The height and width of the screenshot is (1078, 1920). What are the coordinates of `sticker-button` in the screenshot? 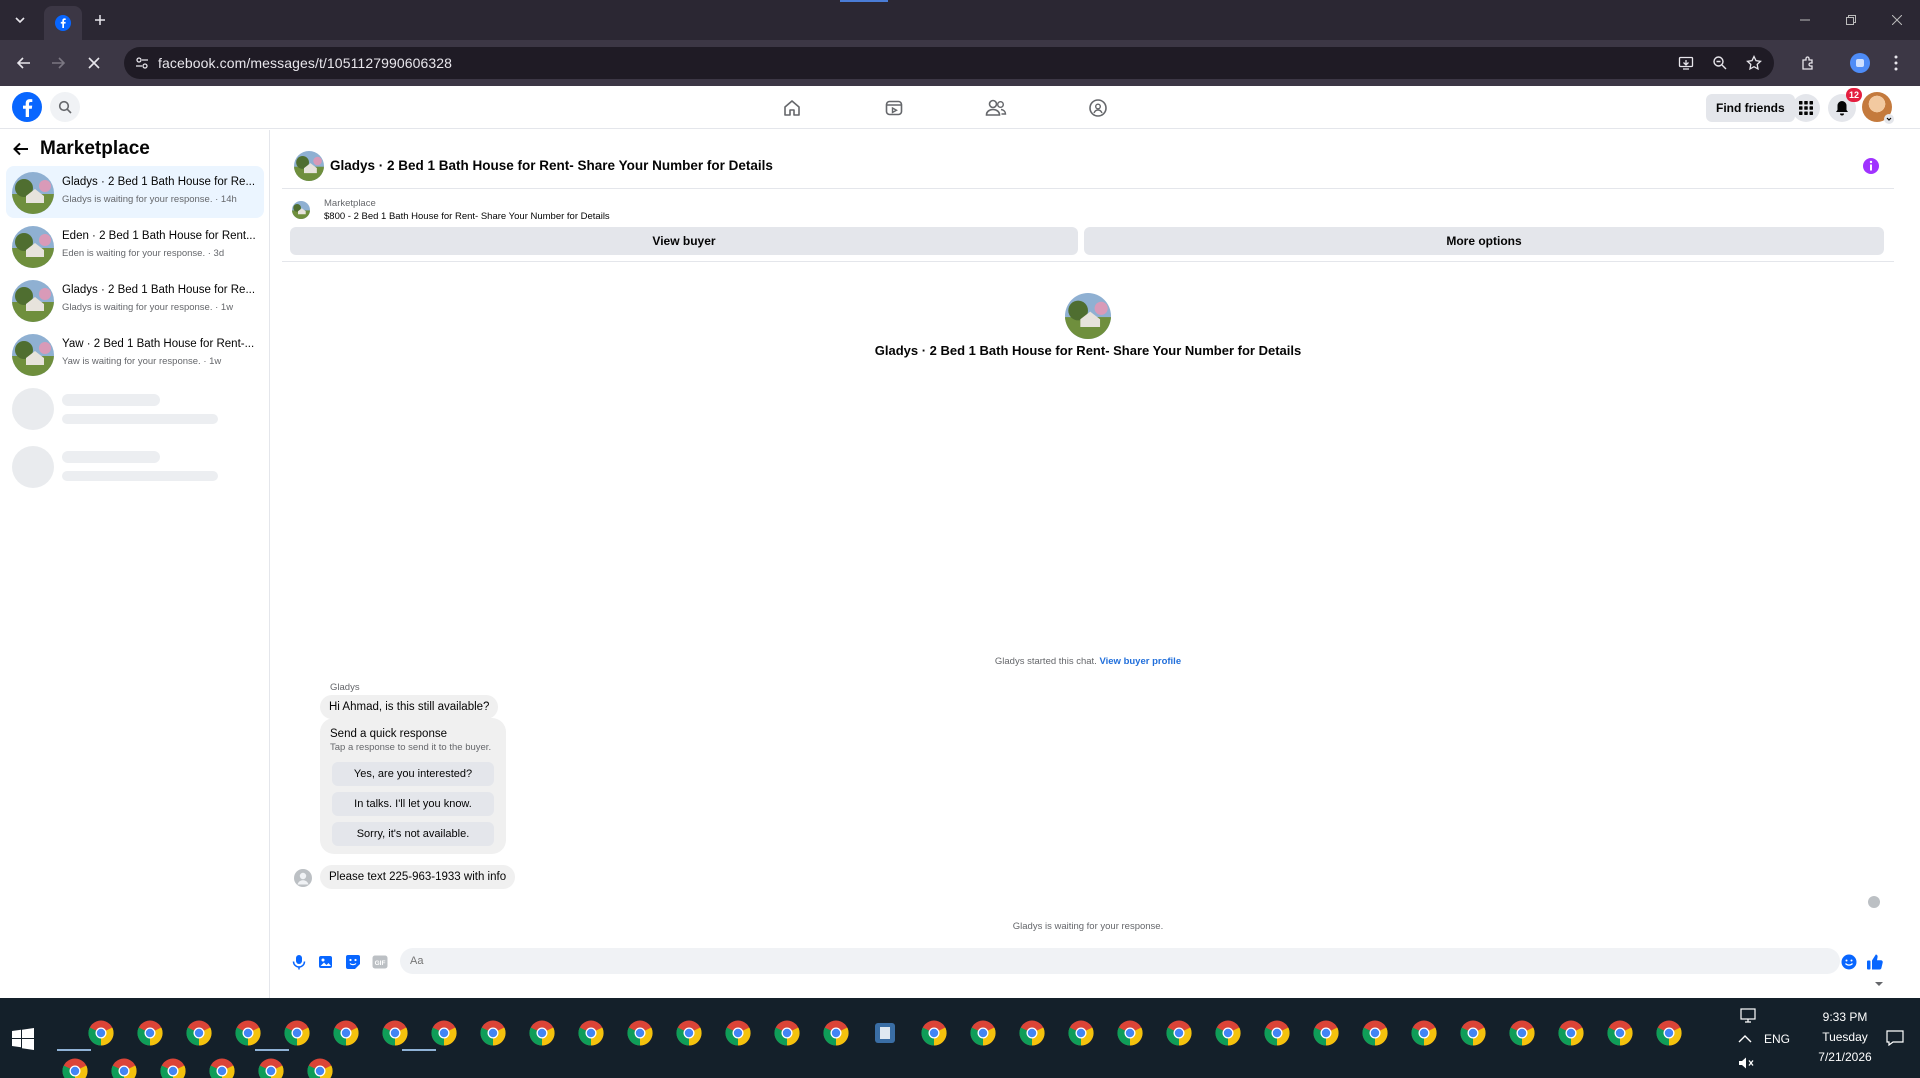 It's located at (353, 962).